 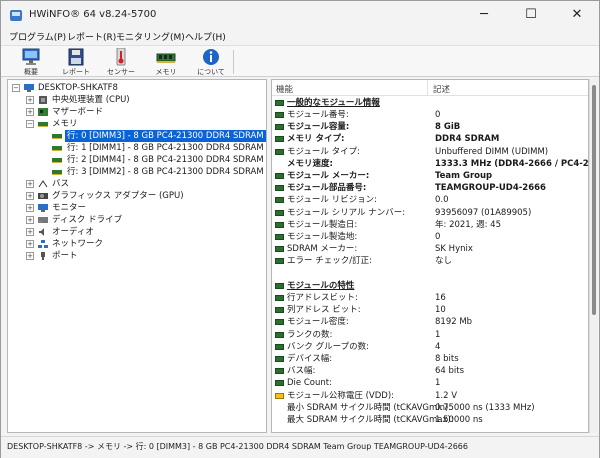 What do you see at coordinates (446, 395) in the screenshot?
I see `property-value: 1.2 V` at bounding box center [446, 395].